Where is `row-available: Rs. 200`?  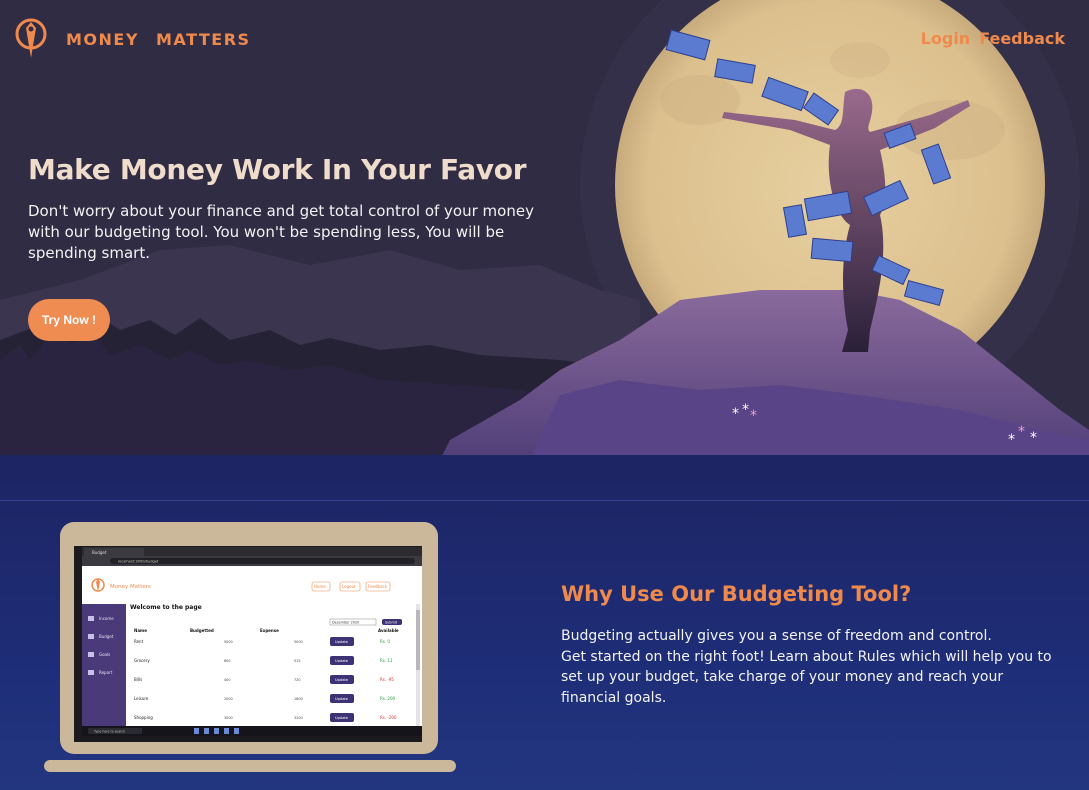 row-available: Rs. 200 is located at coordinates (387, 698).